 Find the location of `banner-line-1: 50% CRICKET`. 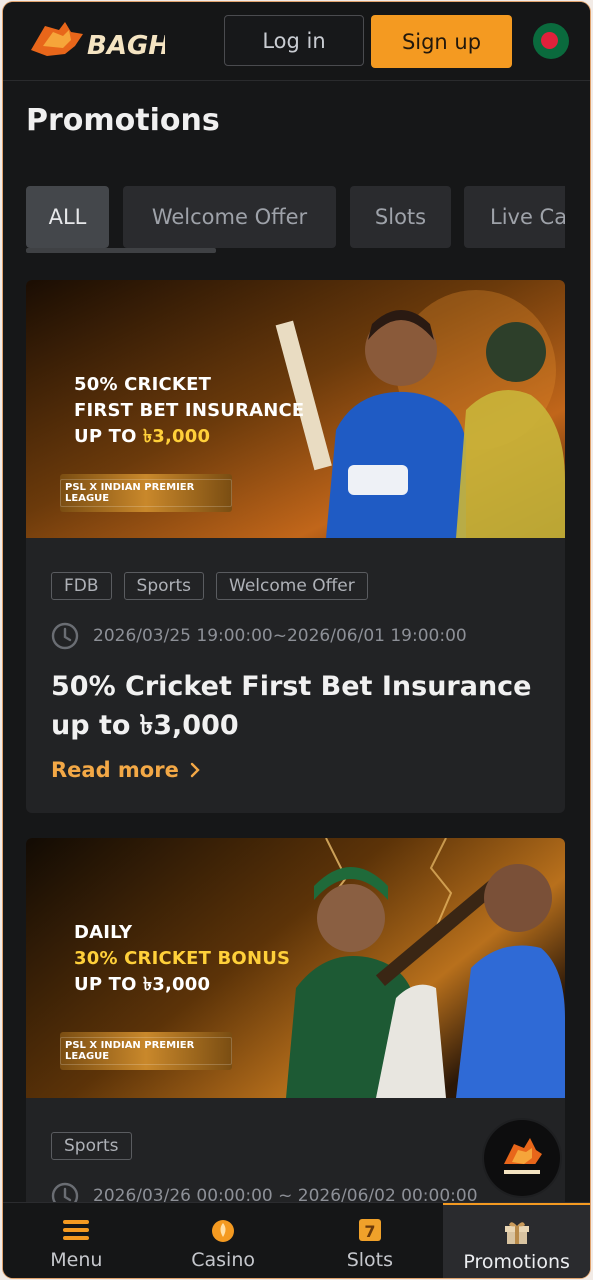

banner-line-1: 50% CRICKET is located at coordinates (143, 384).